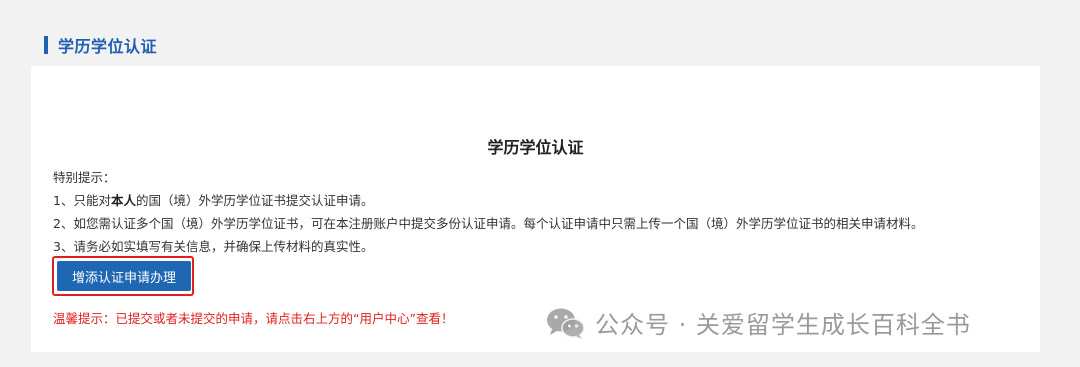 This screenshot has width=1080, height=367. I want to click on button-highlight-box: 增添认证申请办理, so click(123, 276).